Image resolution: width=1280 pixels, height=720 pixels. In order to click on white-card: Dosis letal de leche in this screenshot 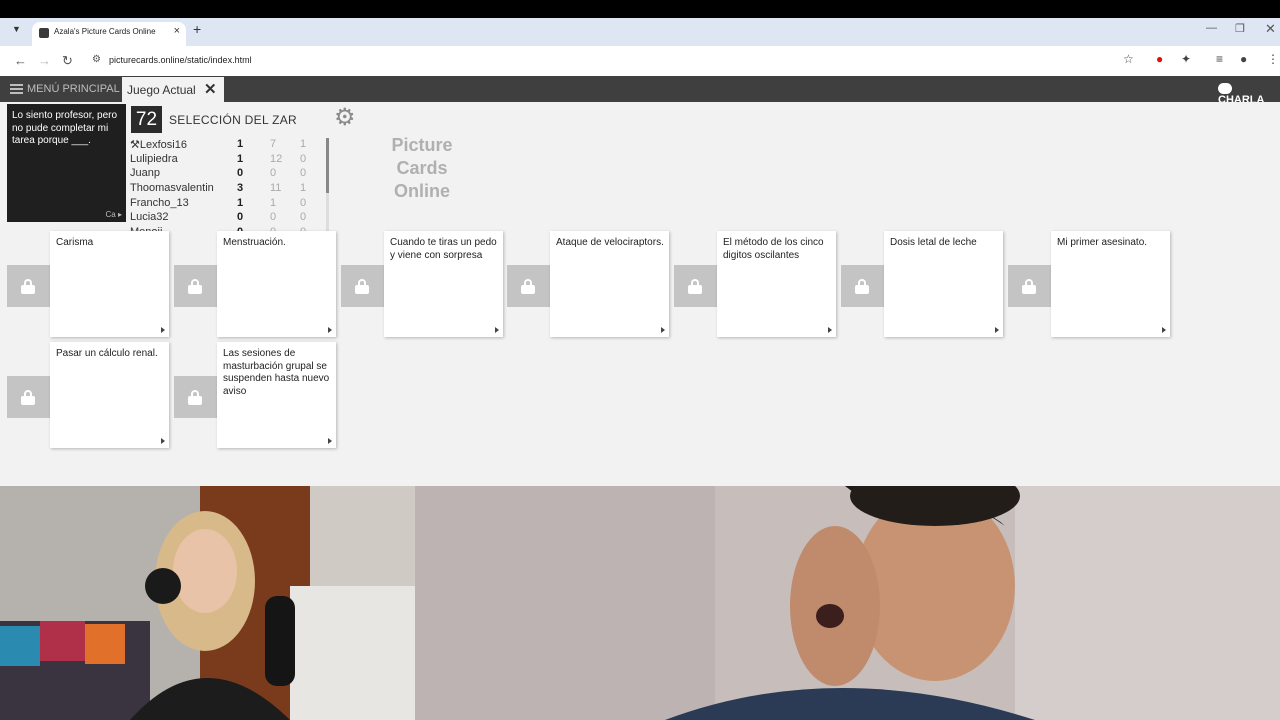, I will do `click(943, 284)`.